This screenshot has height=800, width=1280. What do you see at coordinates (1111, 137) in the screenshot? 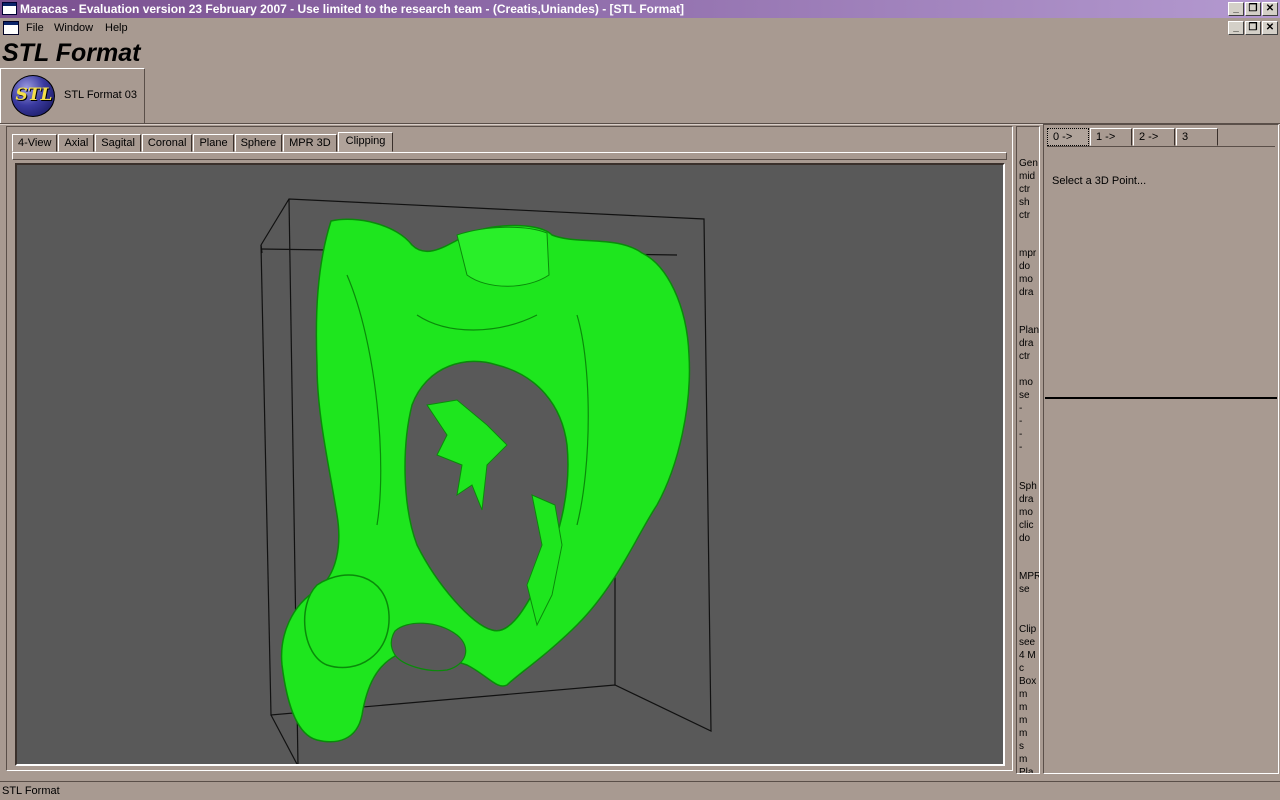
I see `tab-point-1: 1 ->` at bounding box center [1111, 137].